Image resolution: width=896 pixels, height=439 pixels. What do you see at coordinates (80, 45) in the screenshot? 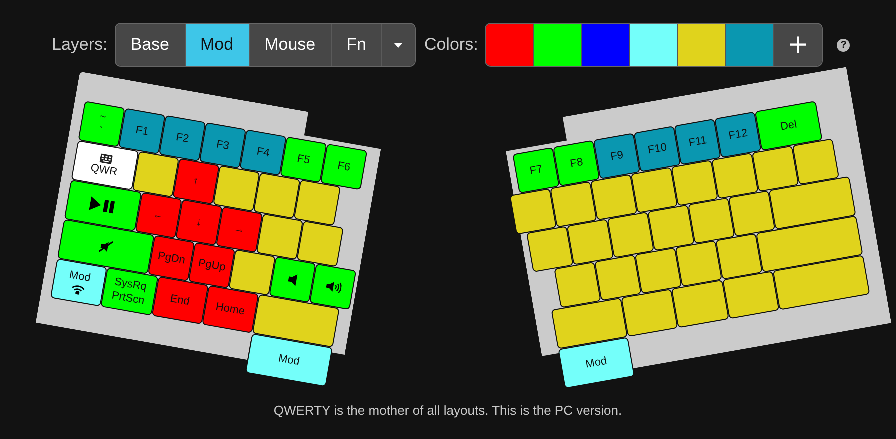
I see `layers-label: Layers:` at bounding box center [80, 45].